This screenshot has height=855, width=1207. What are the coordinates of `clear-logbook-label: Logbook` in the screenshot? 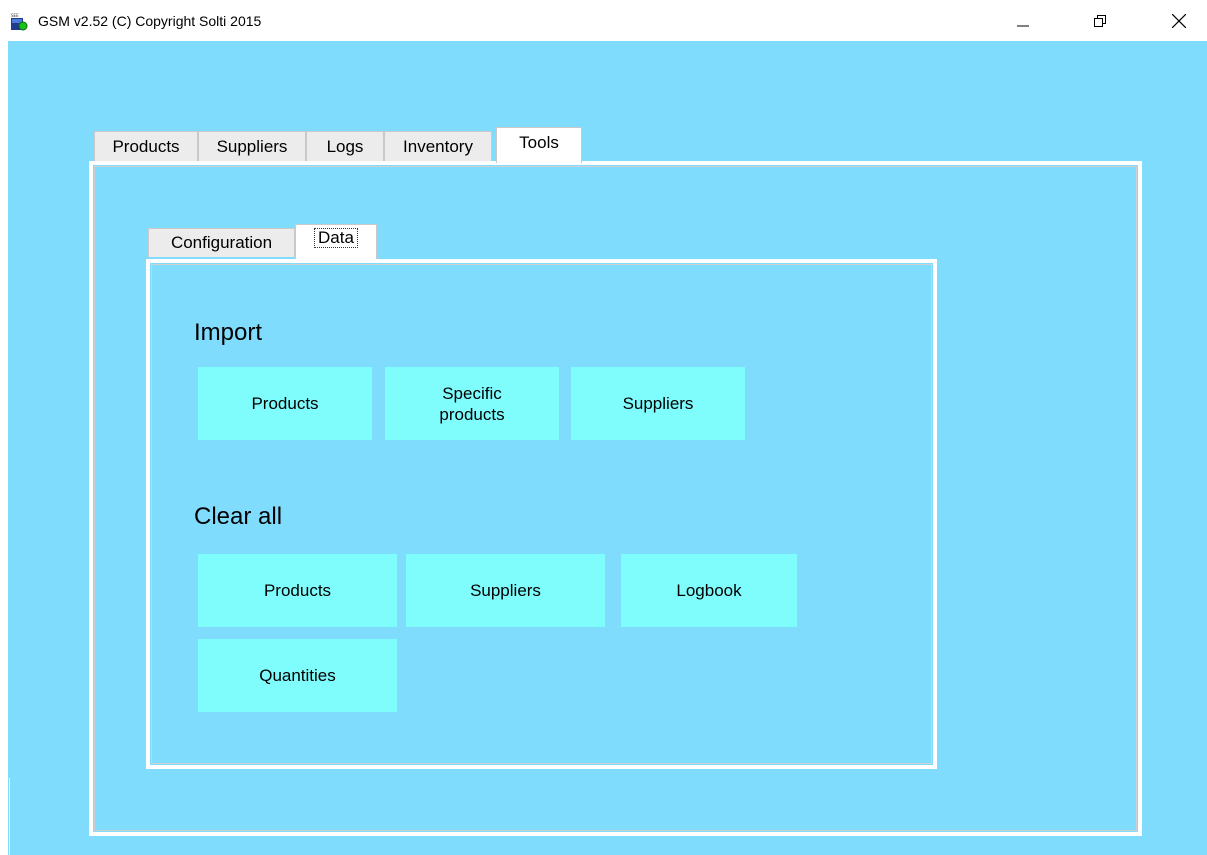 It's located at (709, 590).